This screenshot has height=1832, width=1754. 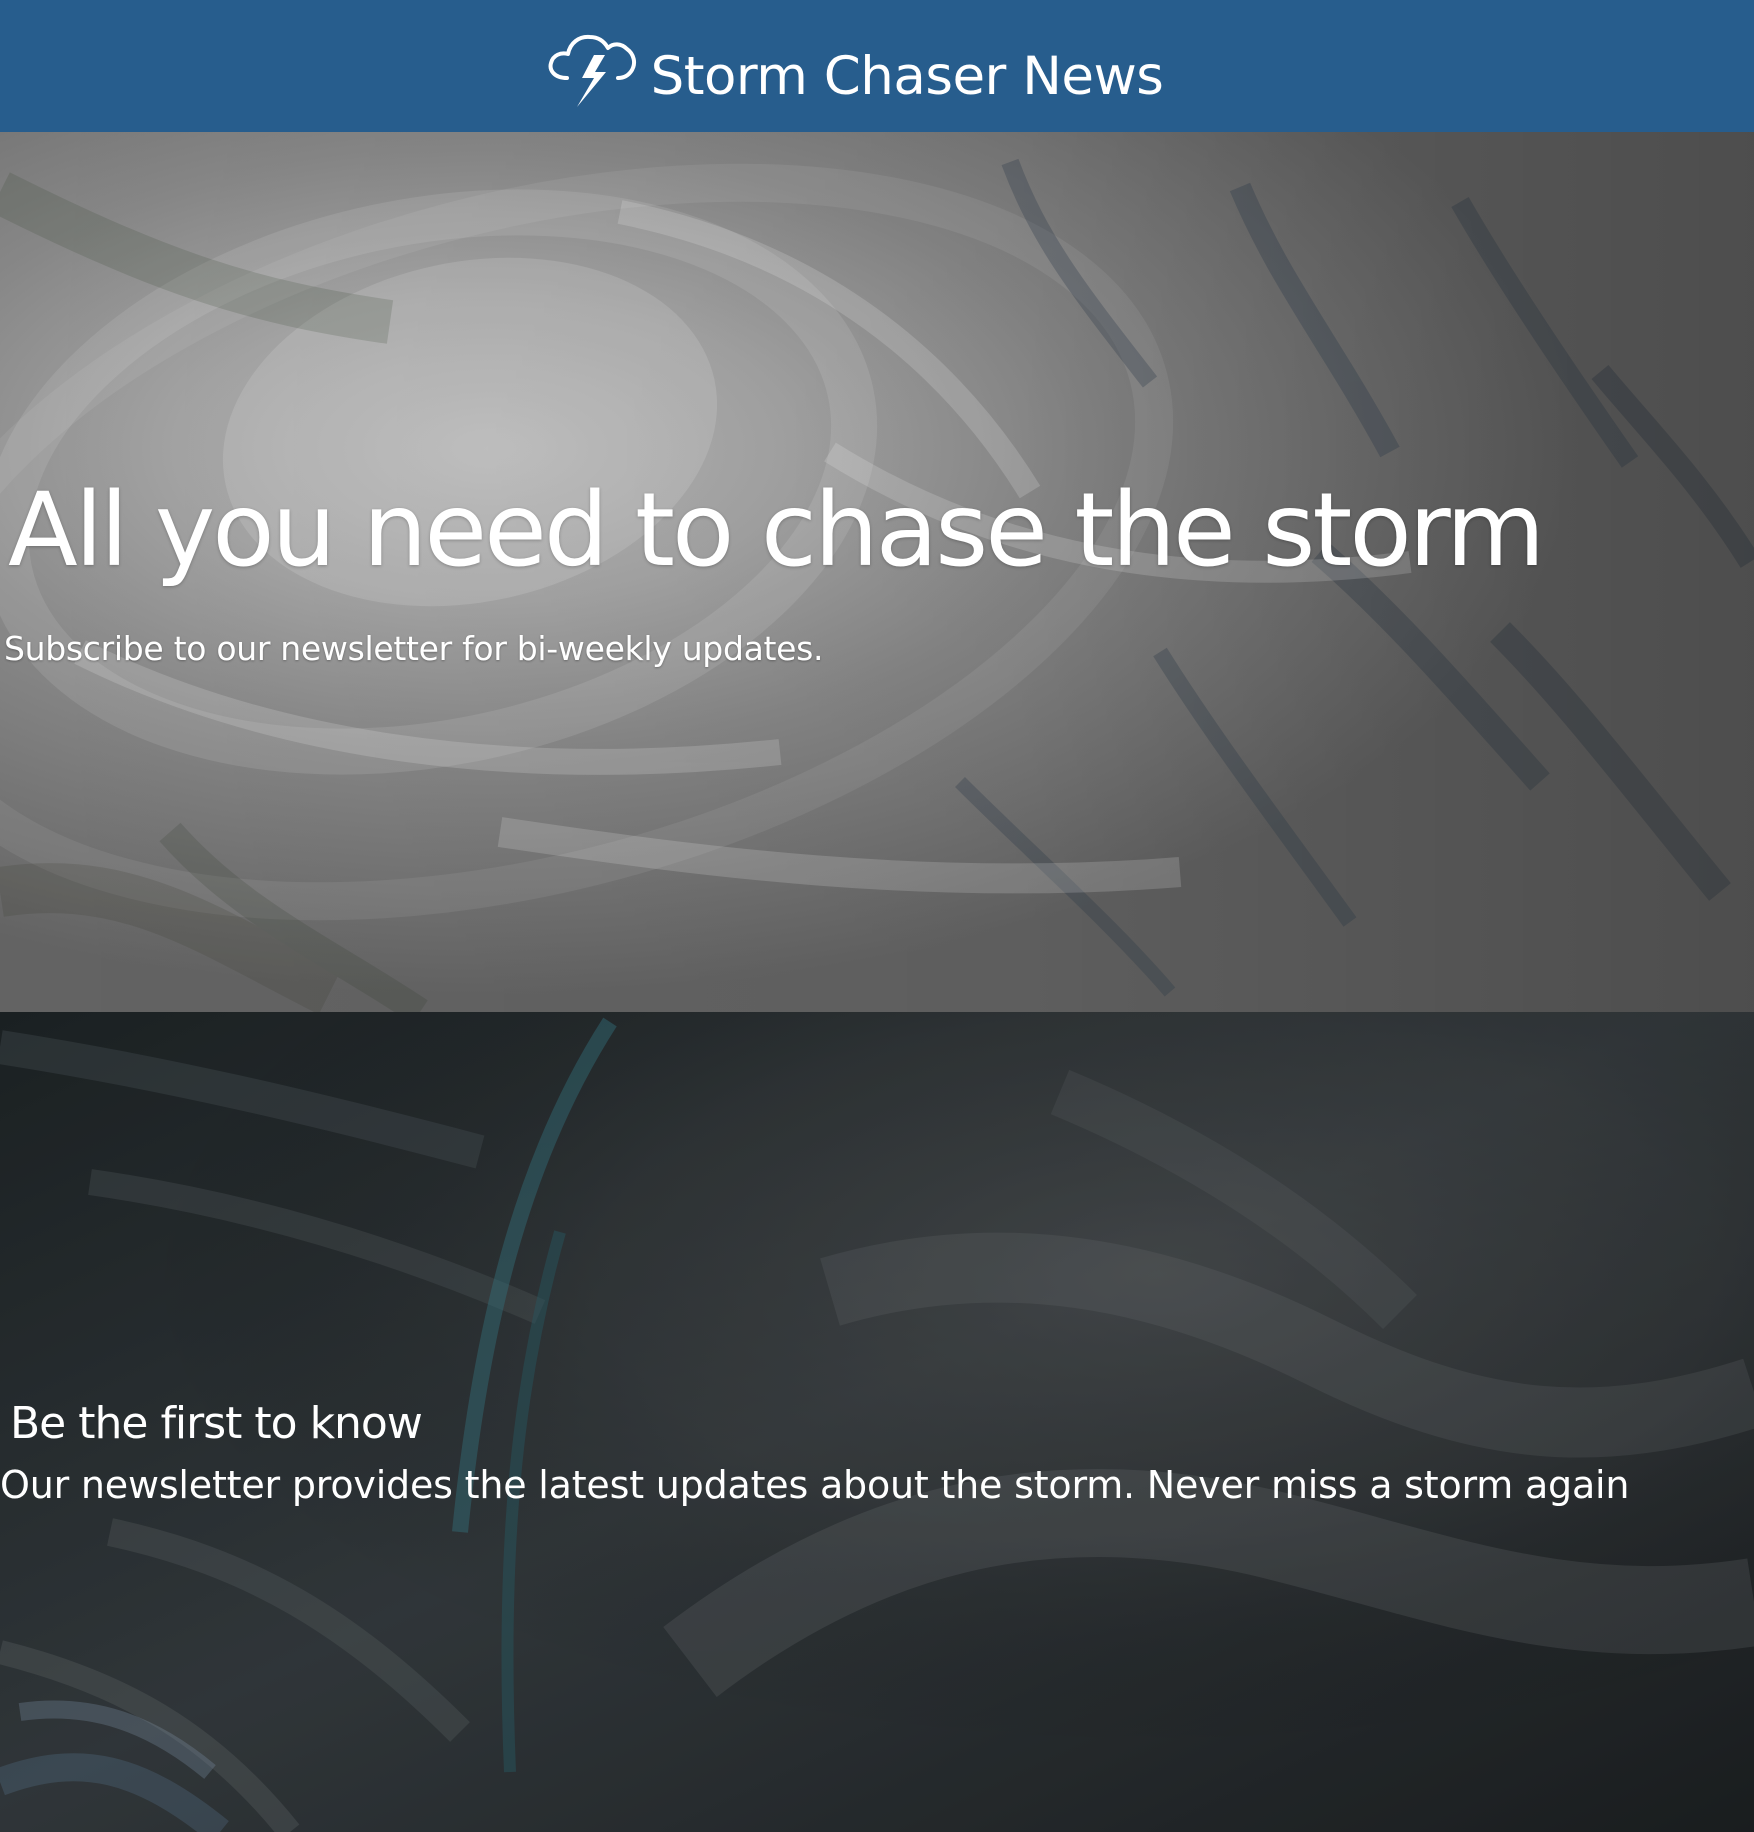 I want to click on site-header: Storm Chaser News, so click(x=877, y=66).